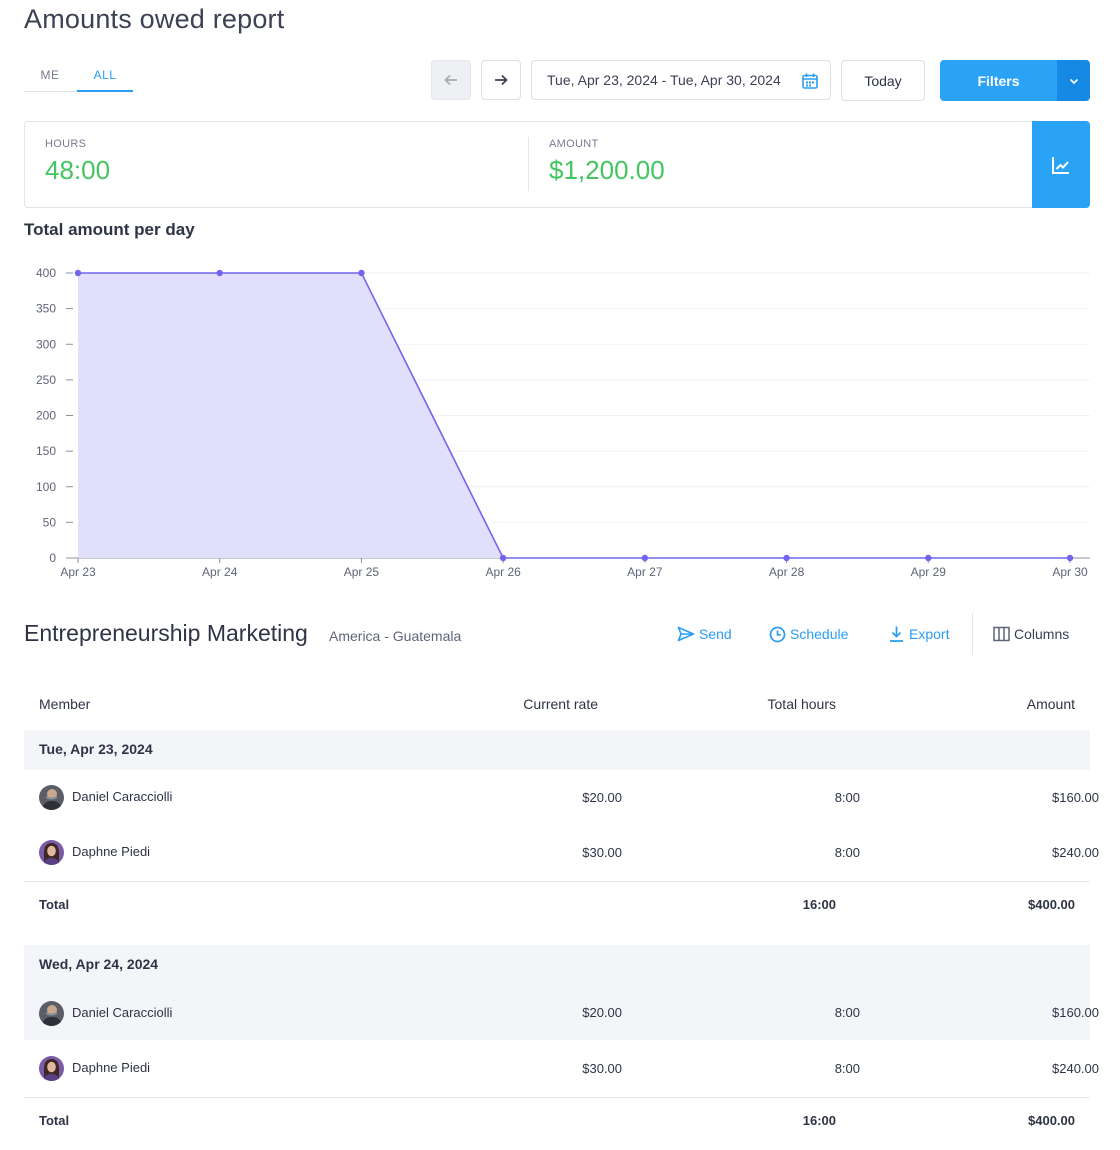  What do you see at coordinates (602, 1012) in the screenshot?
I see `rate-cell: $20.00` at bounding box center [602, 1012].